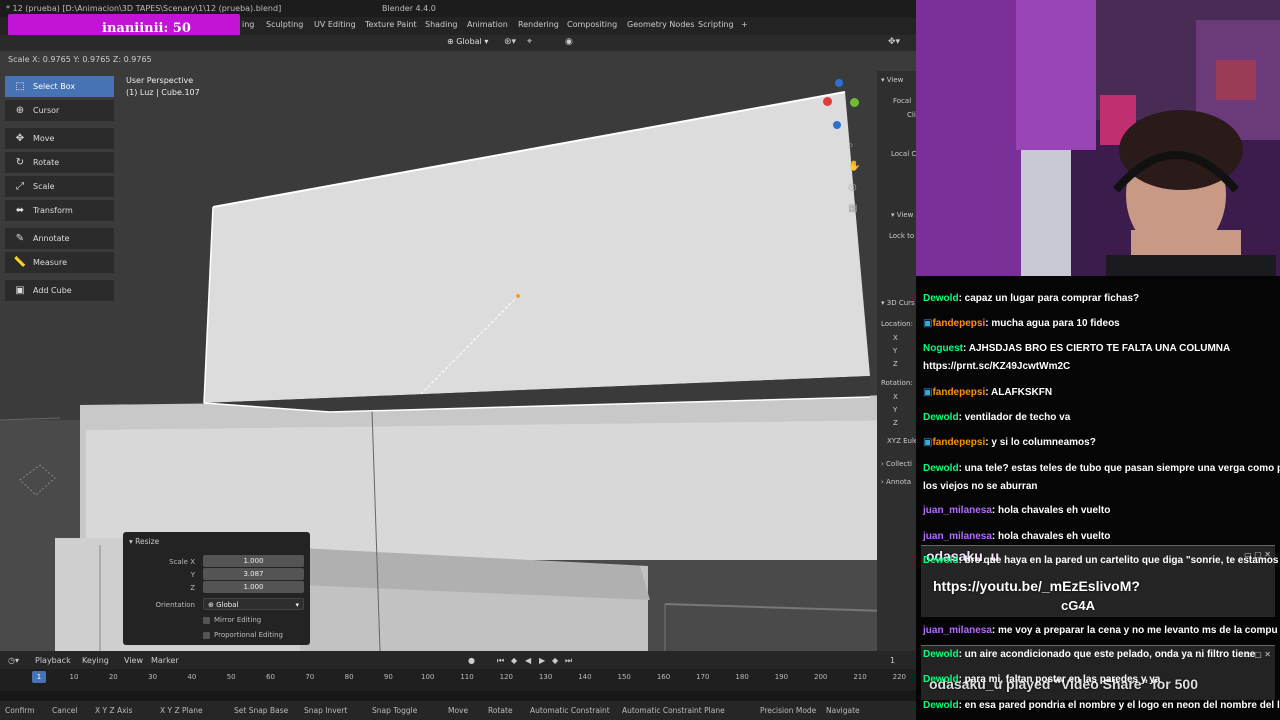 The image size is (1280, 720). What do you see at coordinates (133, 660) in the screenshot?
I see `menu-view: View` at bounding box center [133, 660].